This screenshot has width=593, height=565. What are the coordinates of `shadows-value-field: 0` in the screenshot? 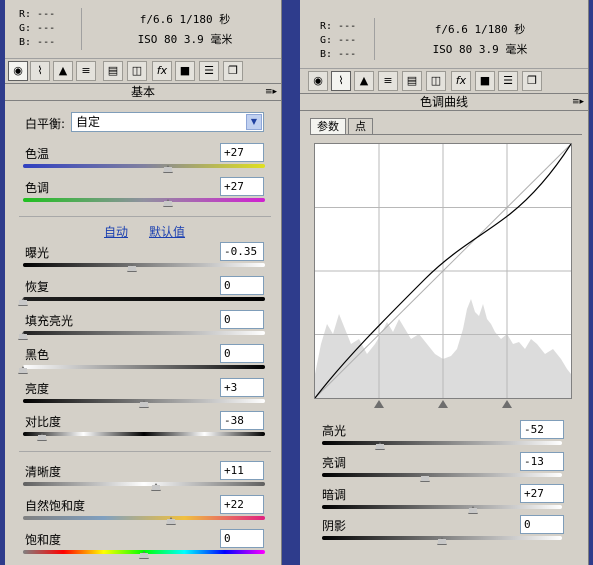 It's located at (542, 524).